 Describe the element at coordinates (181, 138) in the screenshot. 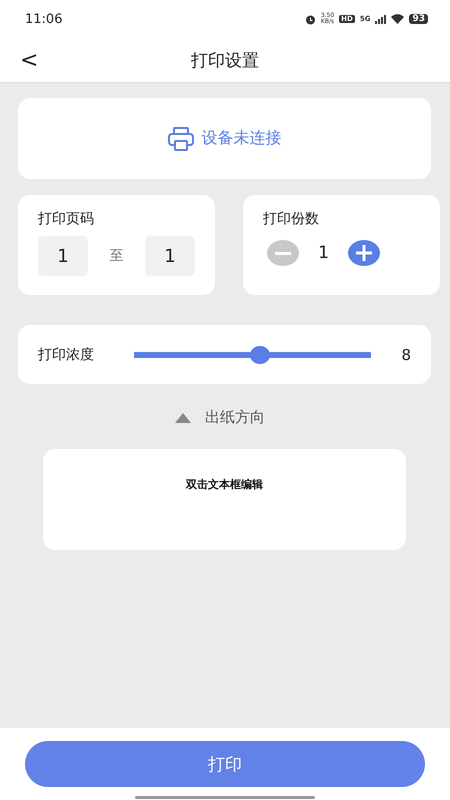

I see `printer-icon` at that location.